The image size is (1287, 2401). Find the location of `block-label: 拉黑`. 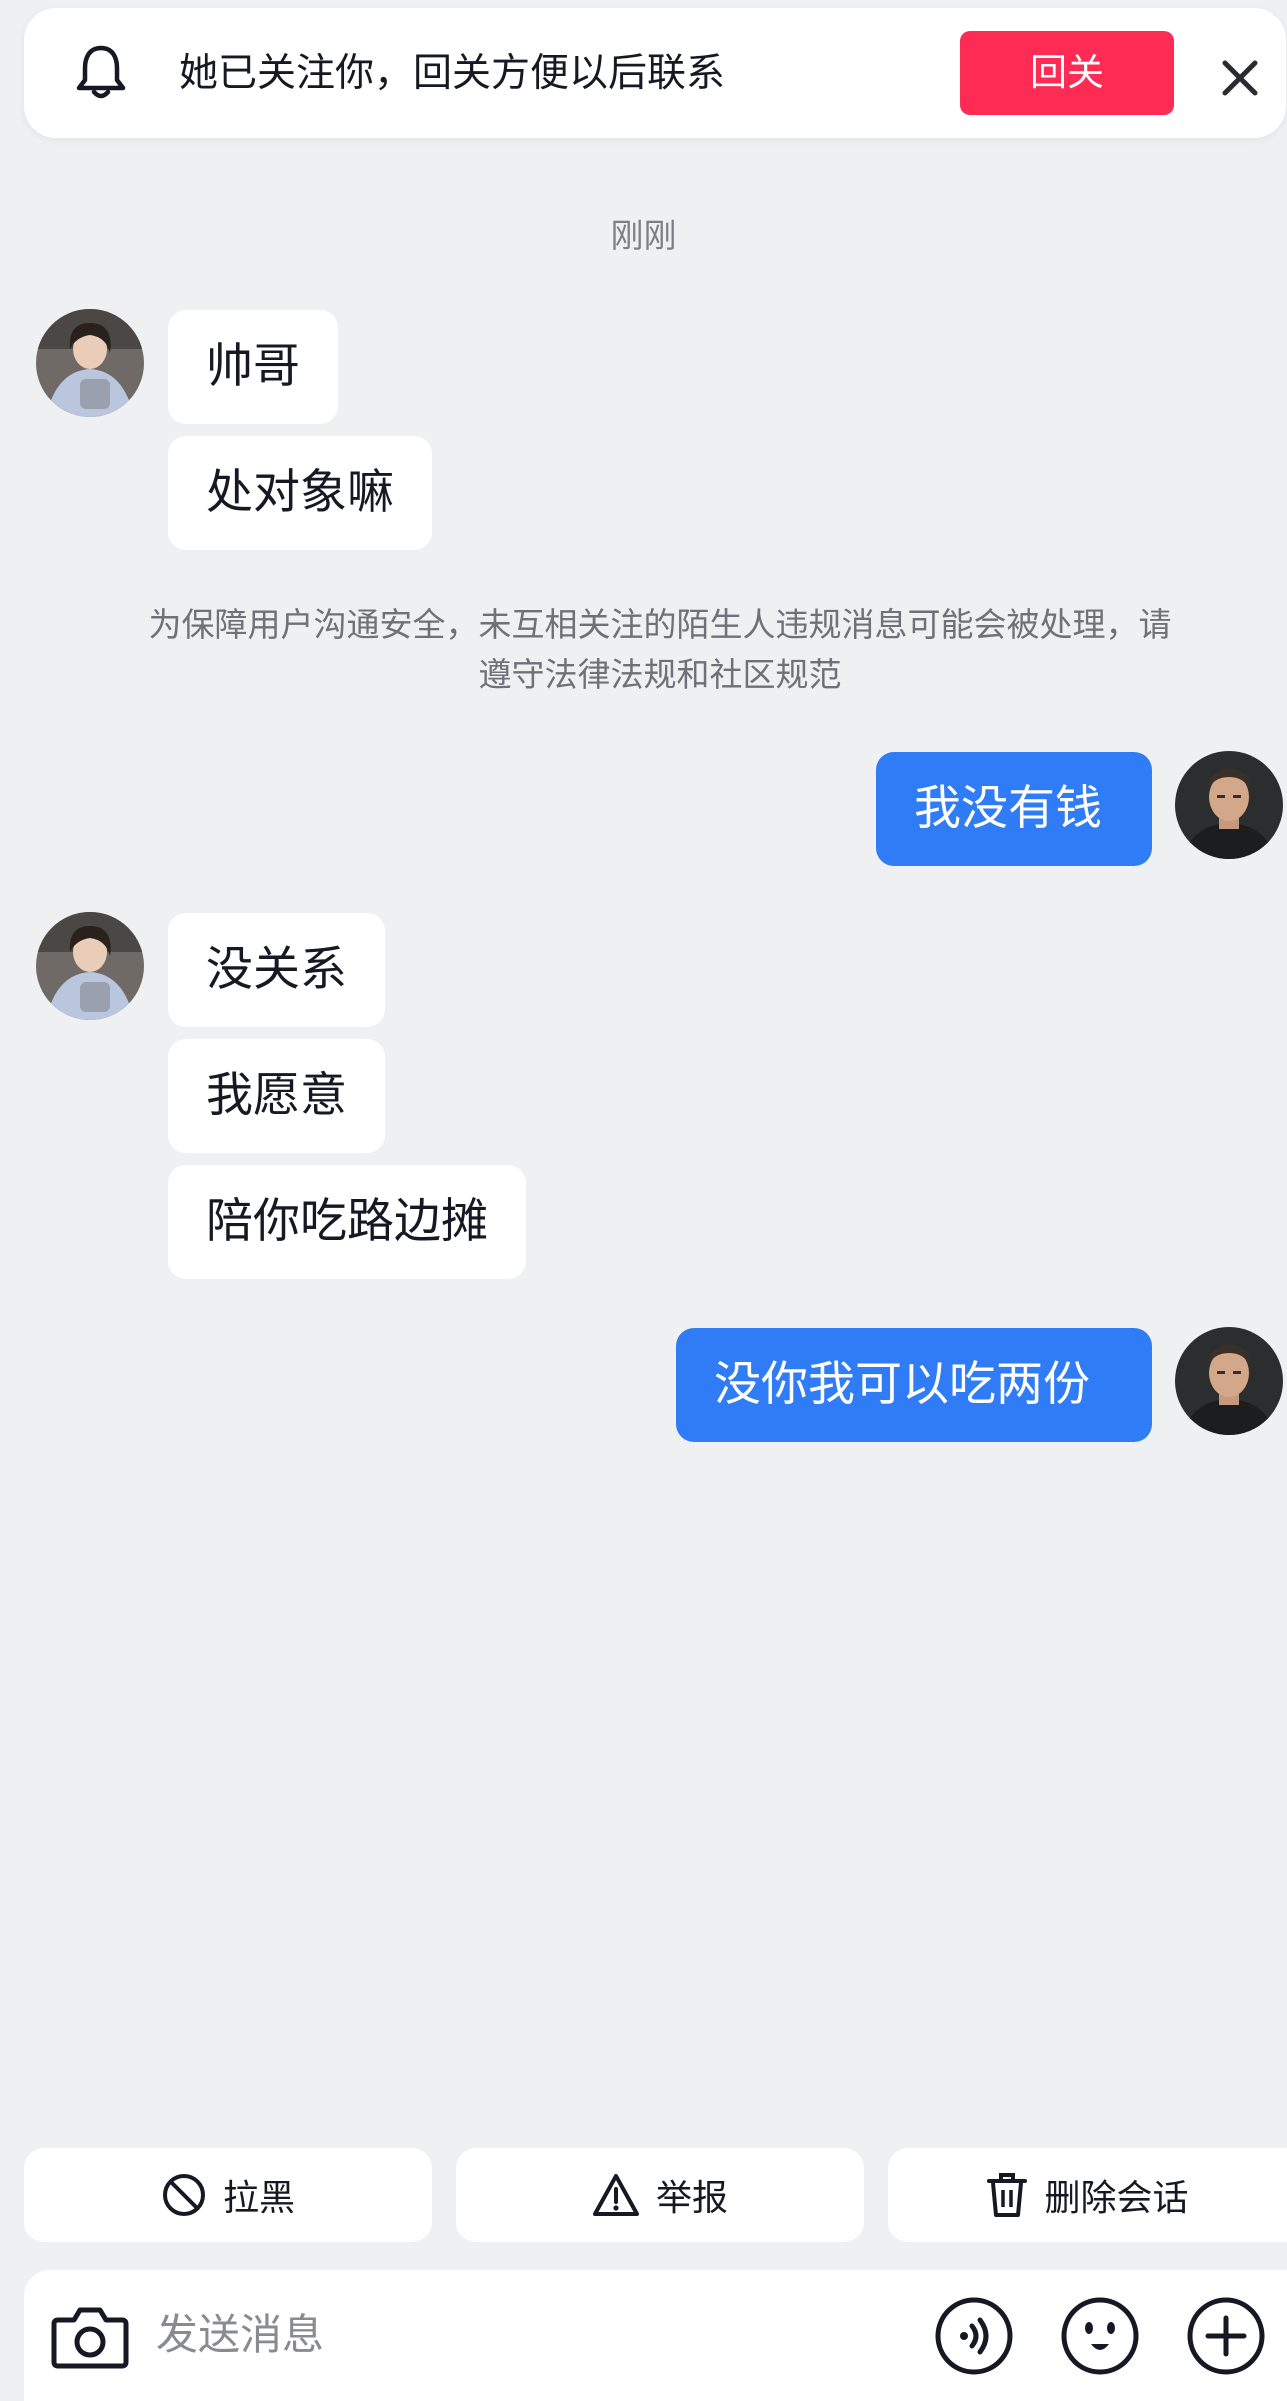

block-label: 拉黑 is located at coordinates (258, 2198).